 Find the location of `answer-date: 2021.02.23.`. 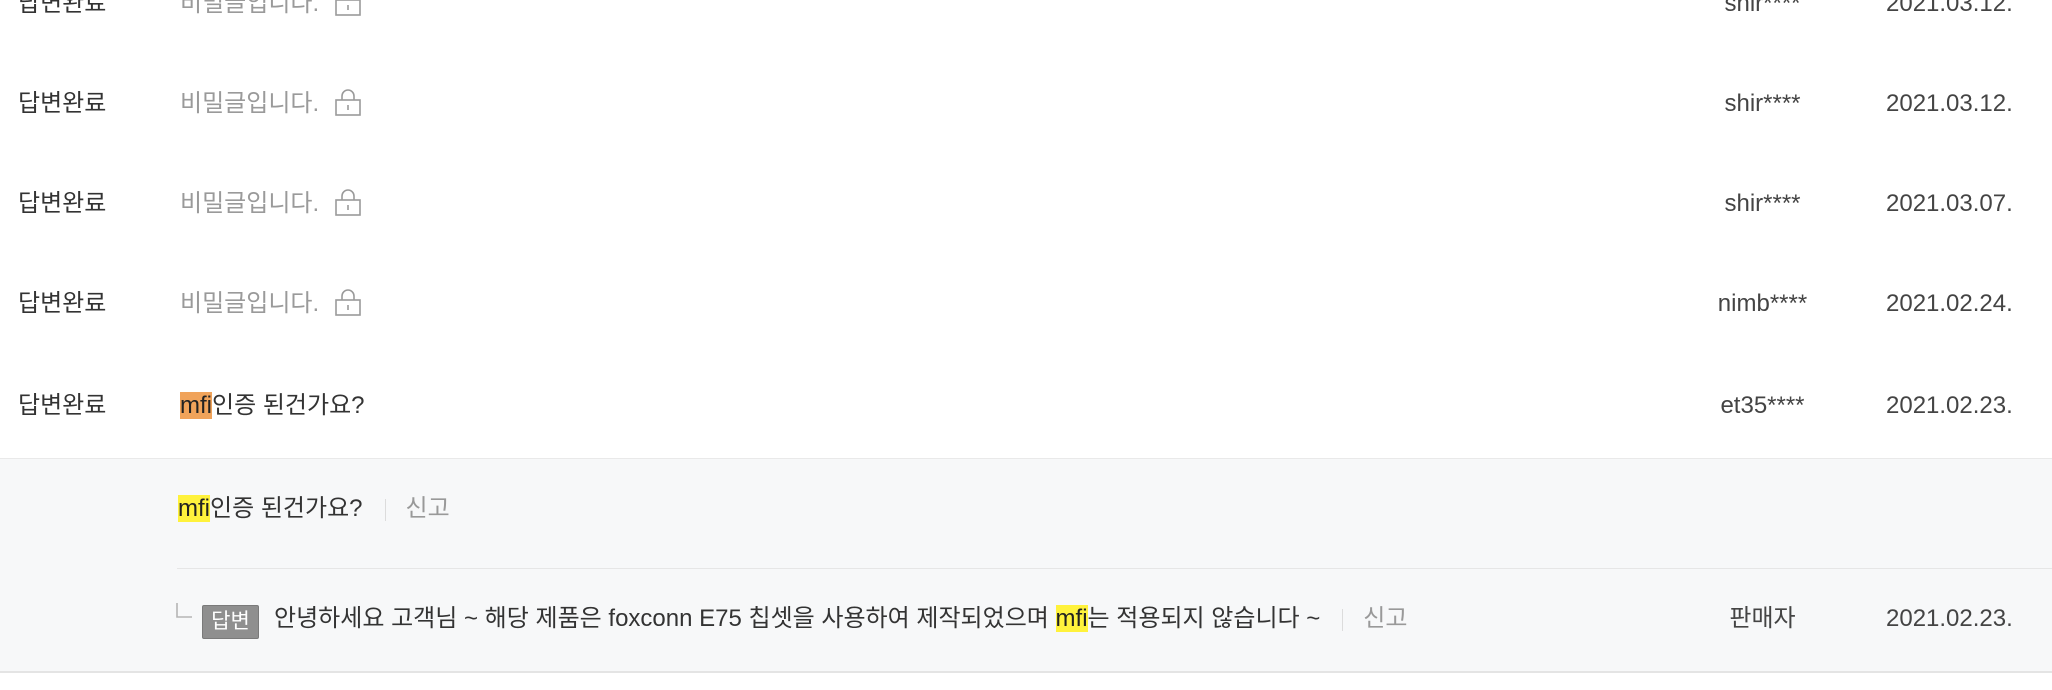

answer-date: 2021.02.23. is located at coordinates (1949, 618).